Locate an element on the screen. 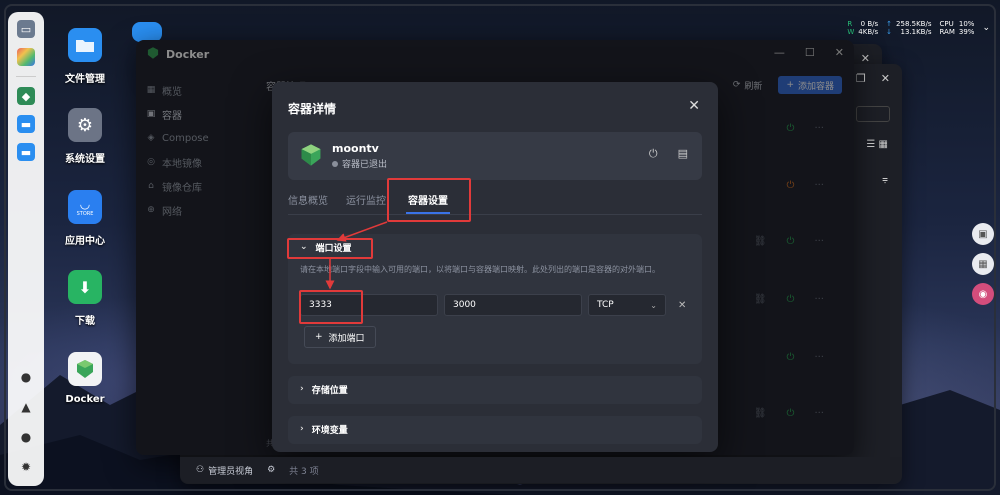 The image size is (1000, 495). env-section-title: 环境变量 is located at coordinates (329, 430).